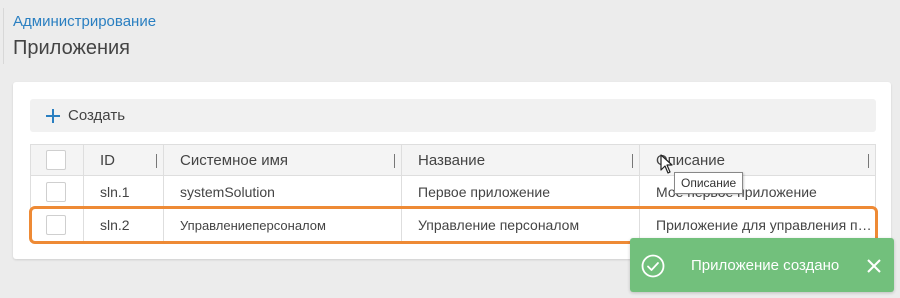 This screenshot has width=900, height=298. I want to click on row-system-name: systemSolution, so click(282, 192).